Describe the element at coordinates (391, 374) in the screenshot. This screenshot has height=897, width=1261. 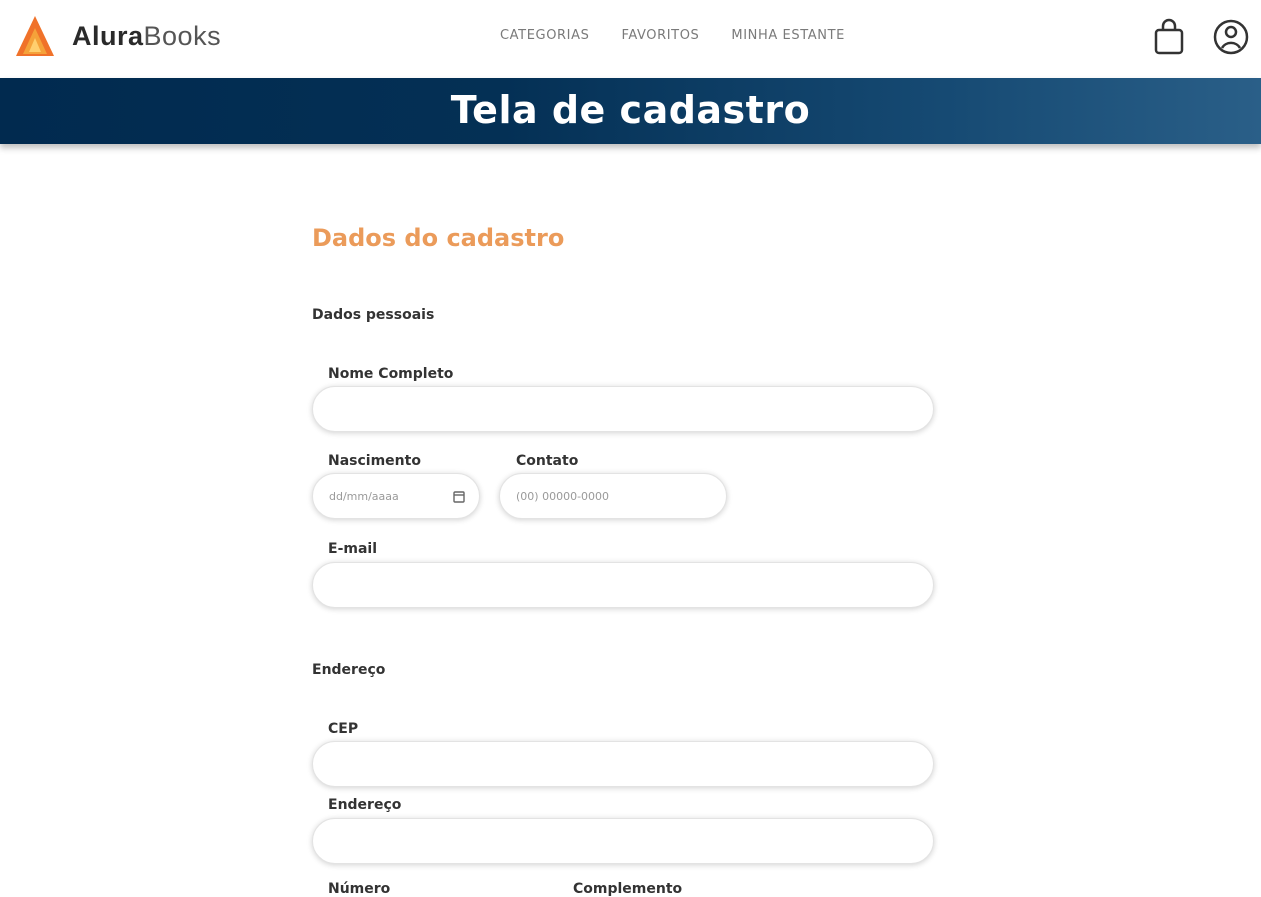
I see `full-name-label: Nome Completo` at that location.